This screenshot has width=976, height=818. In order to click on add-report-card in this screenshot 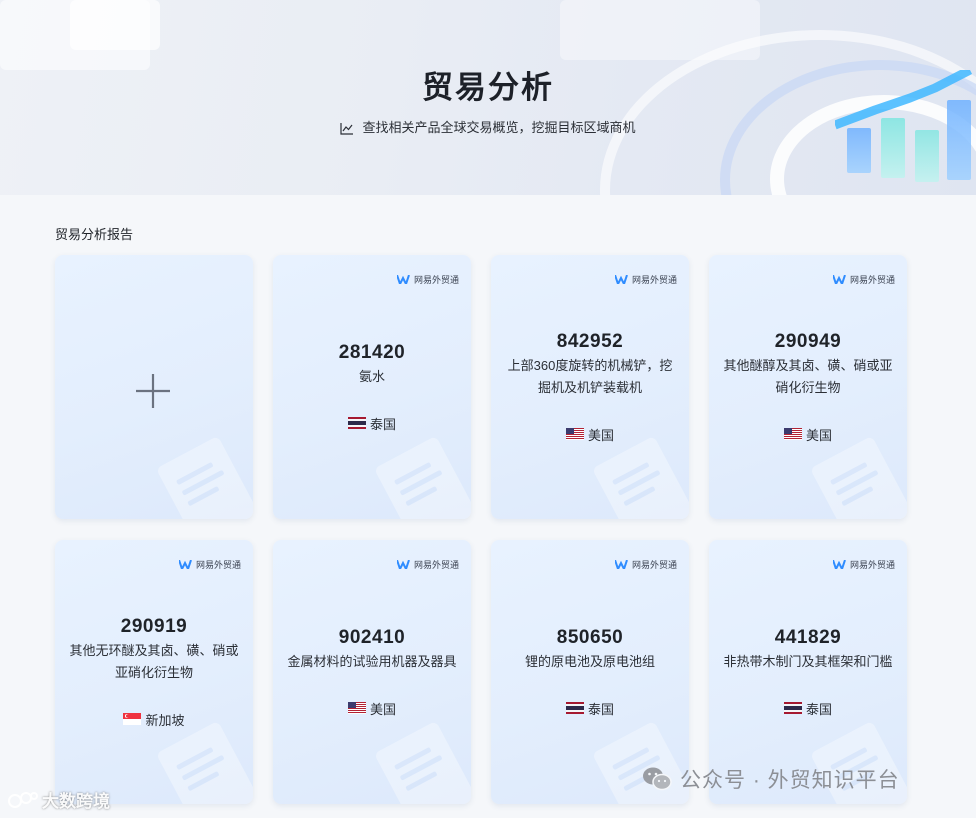, I will do `click(154, 387)`.